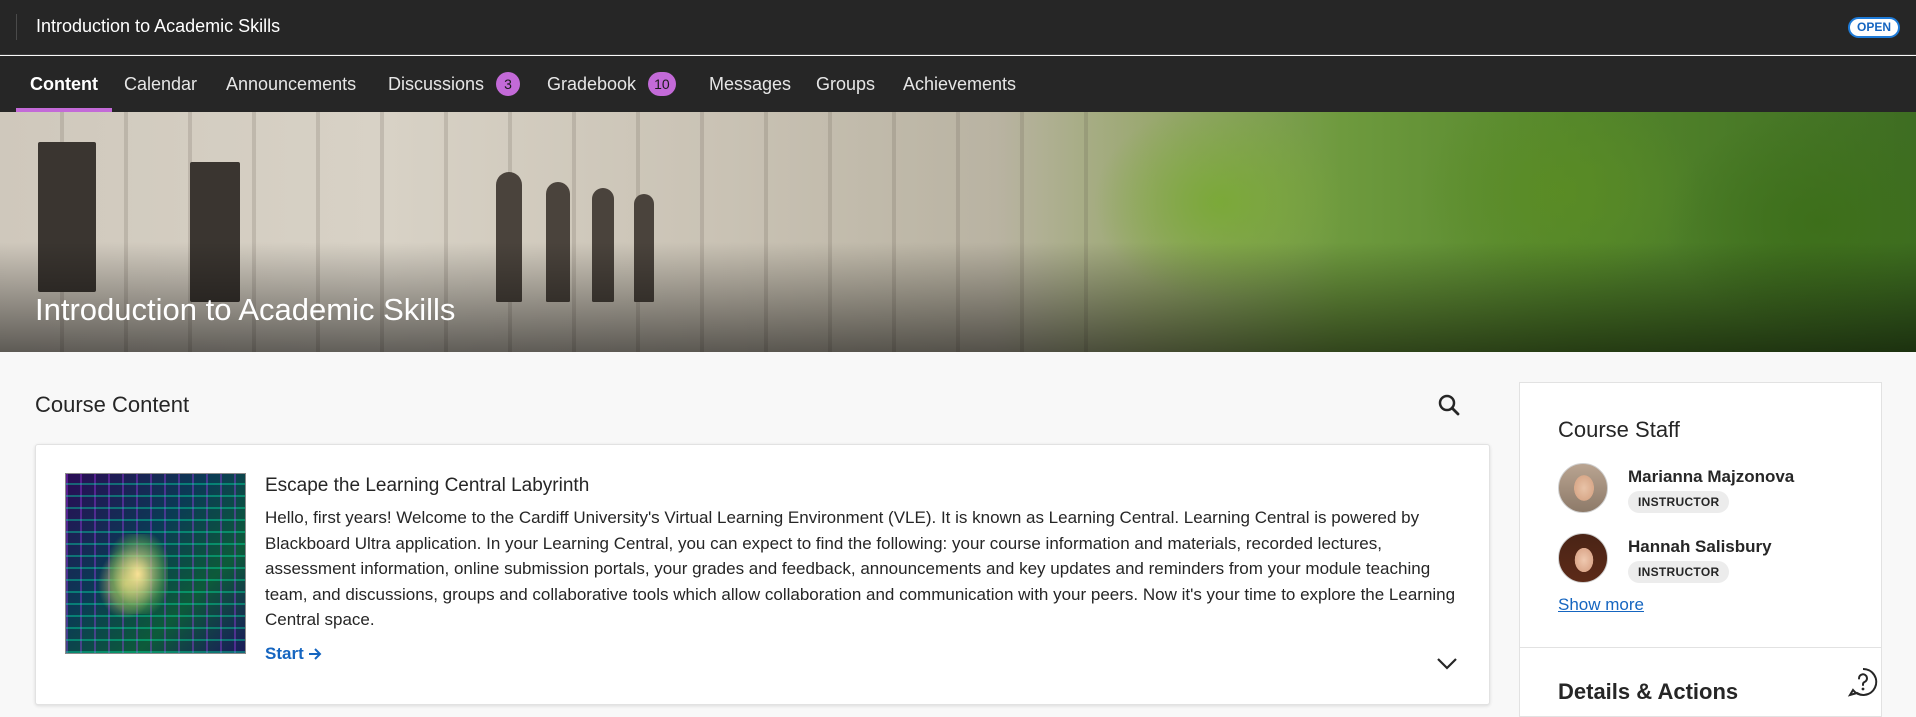 The image size is (1916, 717). What do you see at coordinates (592, 83) in the screenshot?
I see `tab-gradebook-label: Gradebook` at bounding box center [592, 83].